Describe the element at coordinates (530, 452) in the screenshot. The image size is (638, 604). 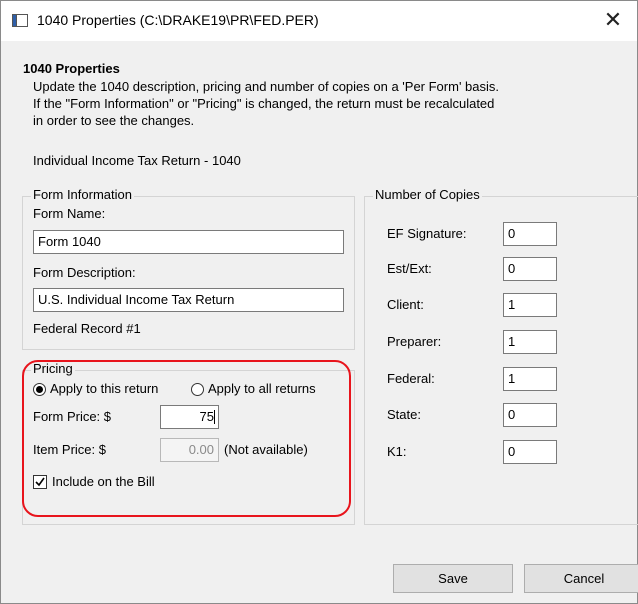
I see `k1-field: 0` at that location.